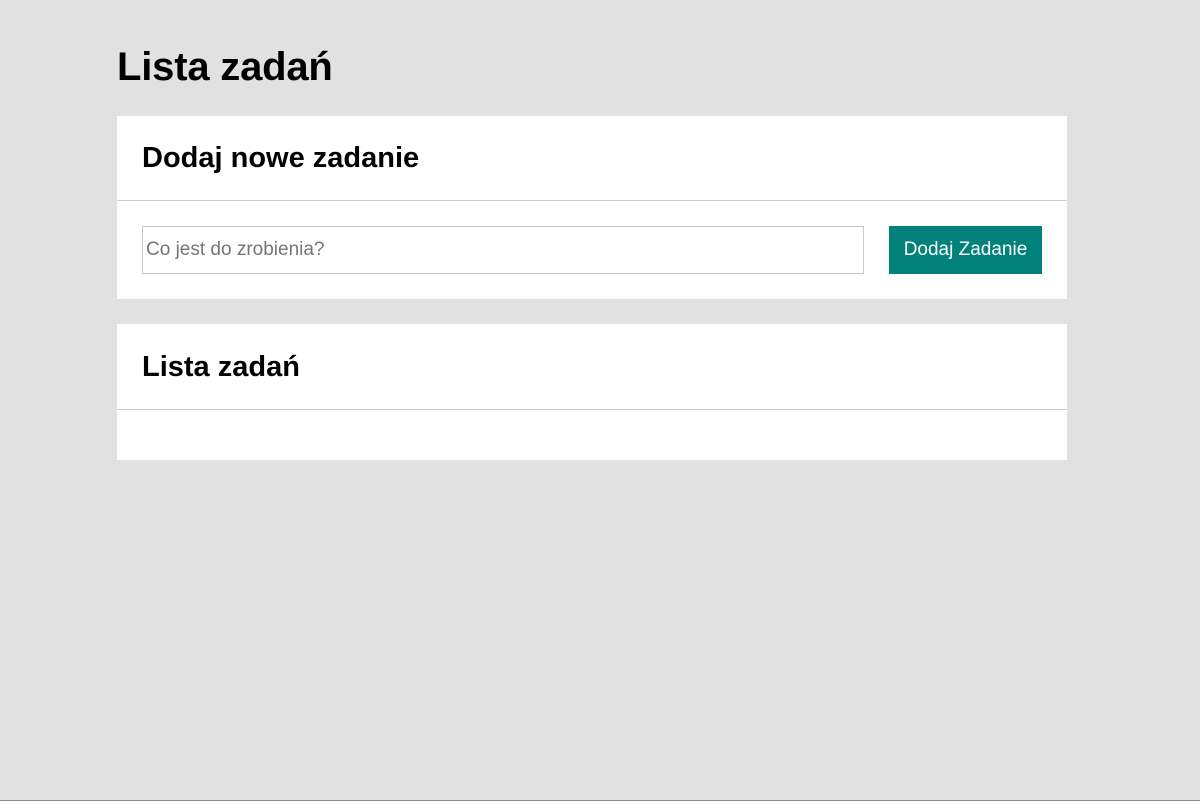 The width and height of the screenshot is (1200, 801). Describe the element at coordinates (225, 67) in the screenshot. I see `page-title: Lista zadań` at that location.